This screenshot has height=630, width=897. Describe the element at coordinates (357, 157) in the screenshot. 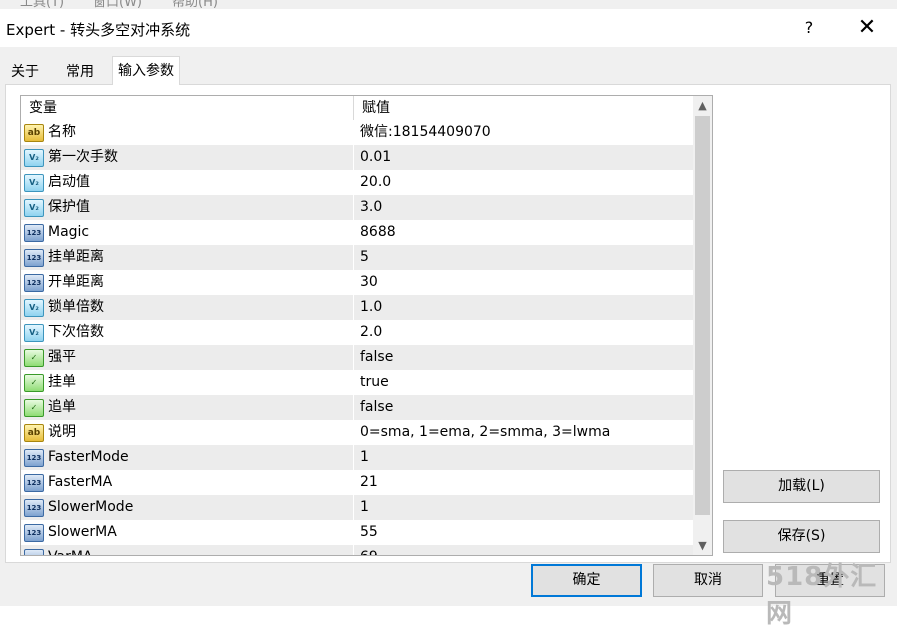

I see `table-row: V₂ 第一次手数 0.01` at that location.